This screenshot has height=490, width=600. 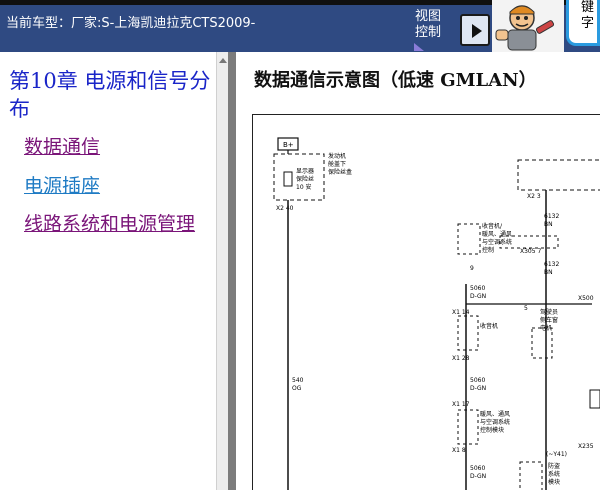 I want to click on svg-text: 防盗系统模块, so click(x=554, y=474).